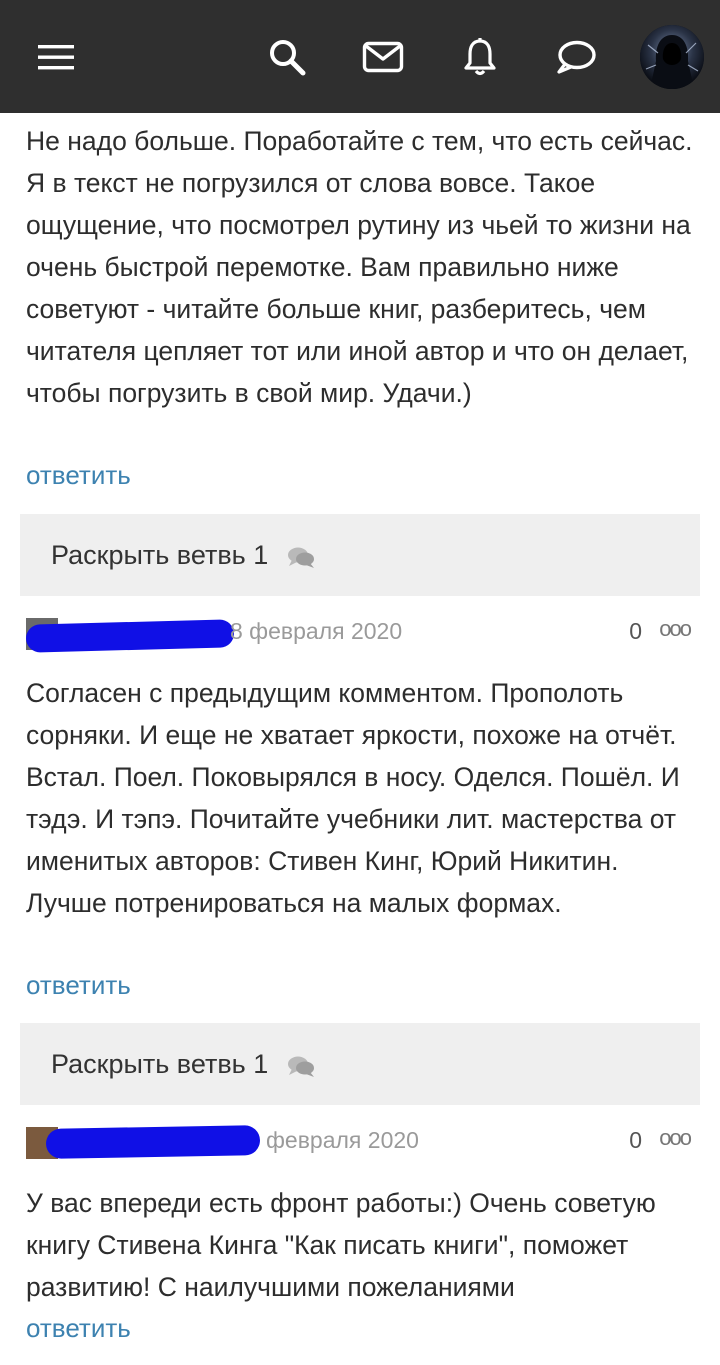  I want to click on chat-icon, so click(576, 57).